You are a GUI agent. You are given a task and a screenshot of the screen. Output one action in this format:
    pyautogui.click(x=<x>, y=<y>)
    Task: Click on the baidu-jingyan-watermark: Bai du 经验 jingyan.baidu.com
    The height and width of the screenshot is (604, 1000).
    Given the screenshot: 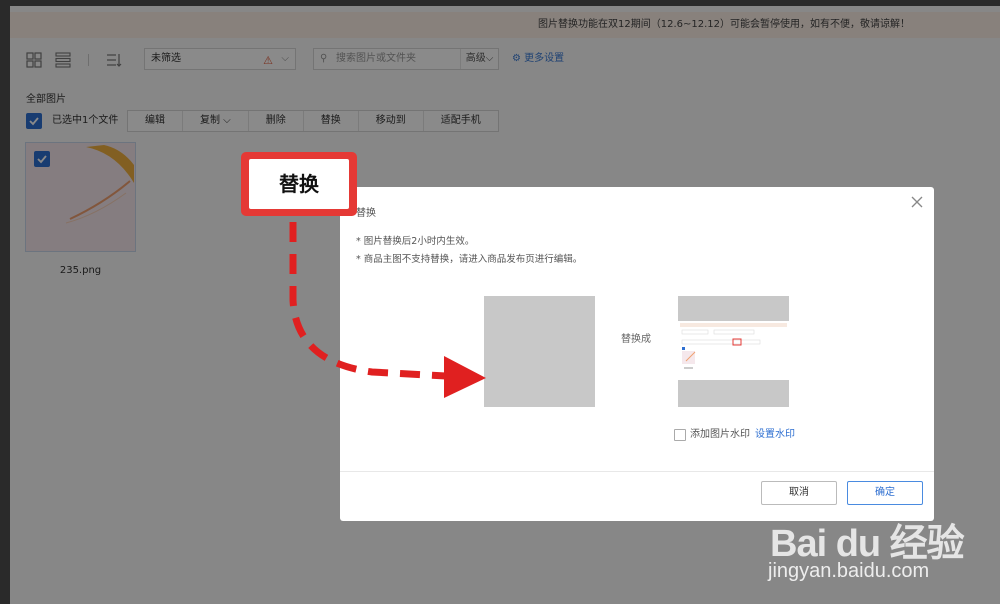 What is the action you would take?
    pyautogui.click(x=873, y=549)
    